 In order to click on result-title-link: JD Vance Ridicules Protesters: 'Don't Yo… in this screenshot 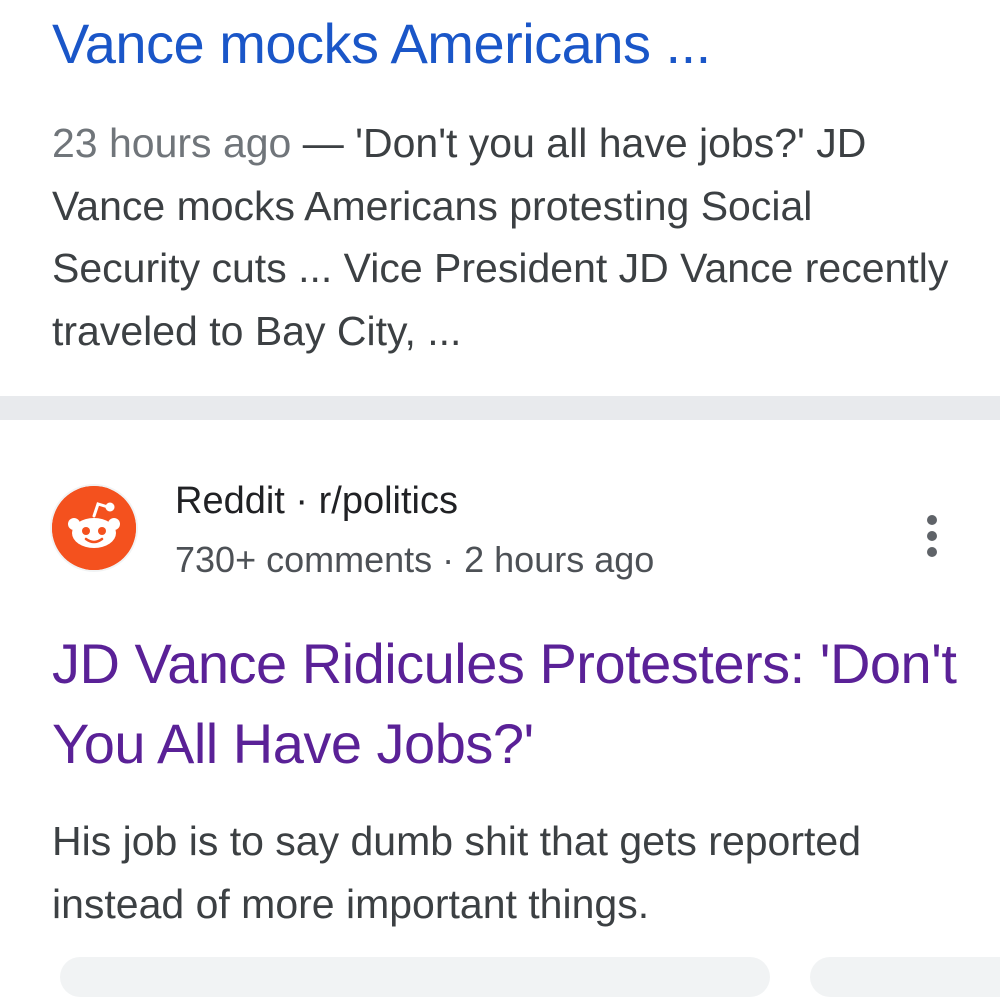, I will do `click(512, 704)`.